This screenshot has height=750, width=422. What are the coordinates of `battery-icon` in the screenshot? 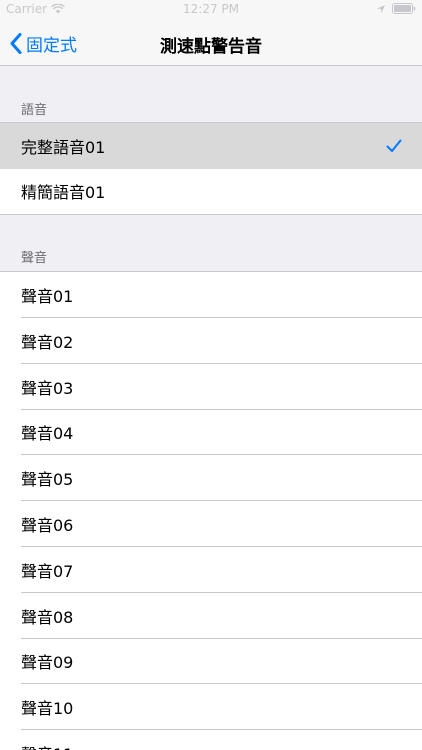 It's located at (404, 8).